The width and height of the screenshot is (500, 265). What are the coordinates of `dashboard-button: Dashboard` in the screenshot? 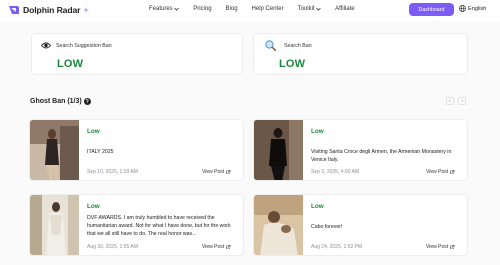 It's located at (431, 9).